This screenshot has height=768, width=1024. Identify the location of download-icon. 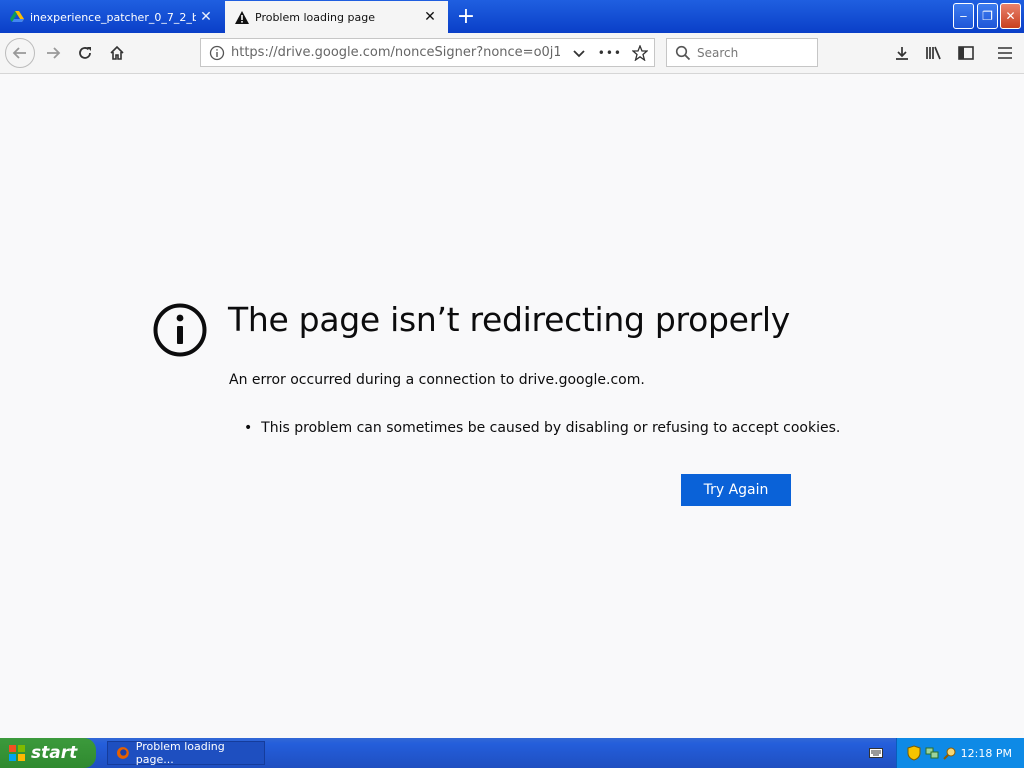
(902, 53).